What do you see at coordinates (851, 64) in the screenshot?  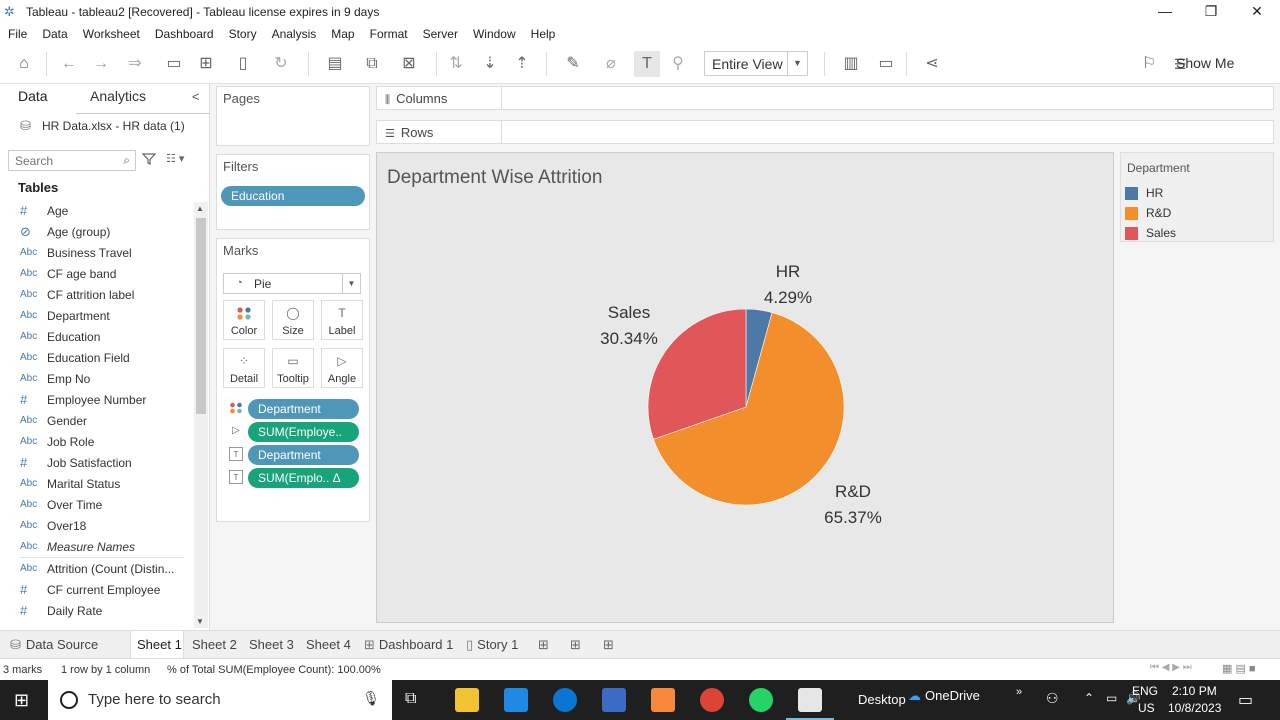 I see `cards-icon: ▥` at bounding box center [851, 64].